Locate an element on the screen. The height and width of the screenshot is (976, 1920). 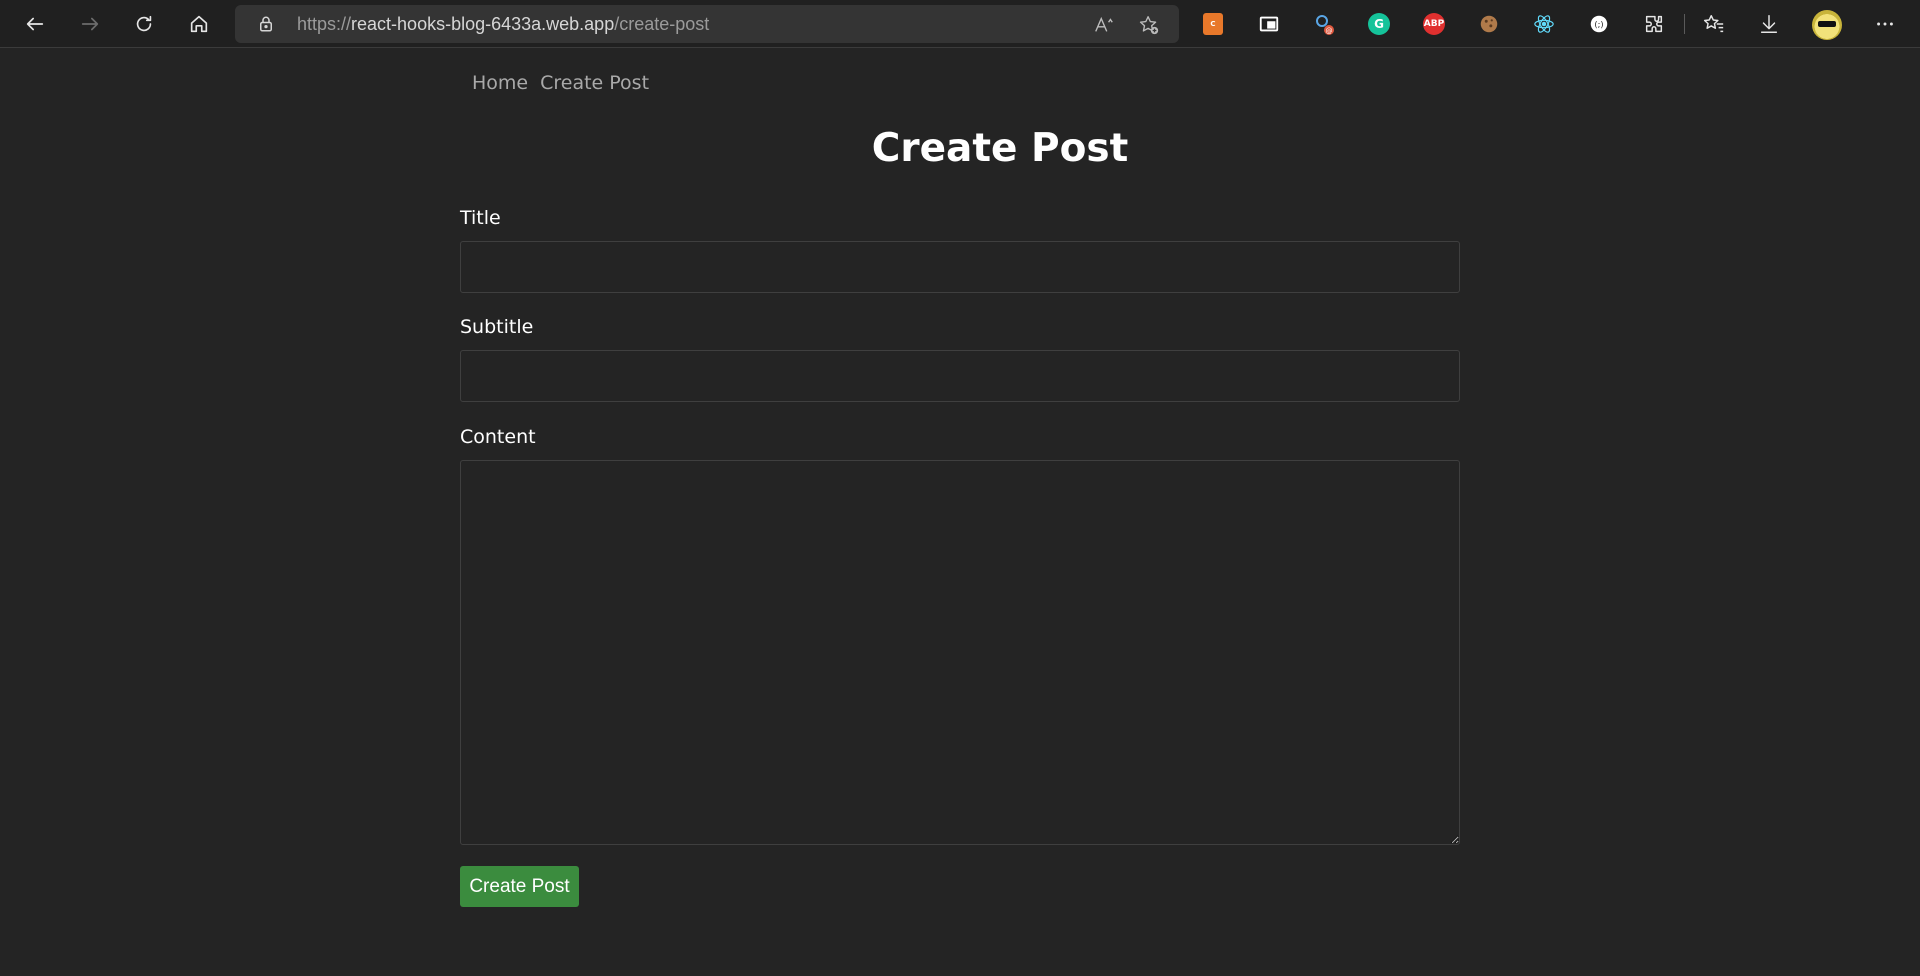
circle-extension-icon: (;) is located at coordinates (1599, 24).